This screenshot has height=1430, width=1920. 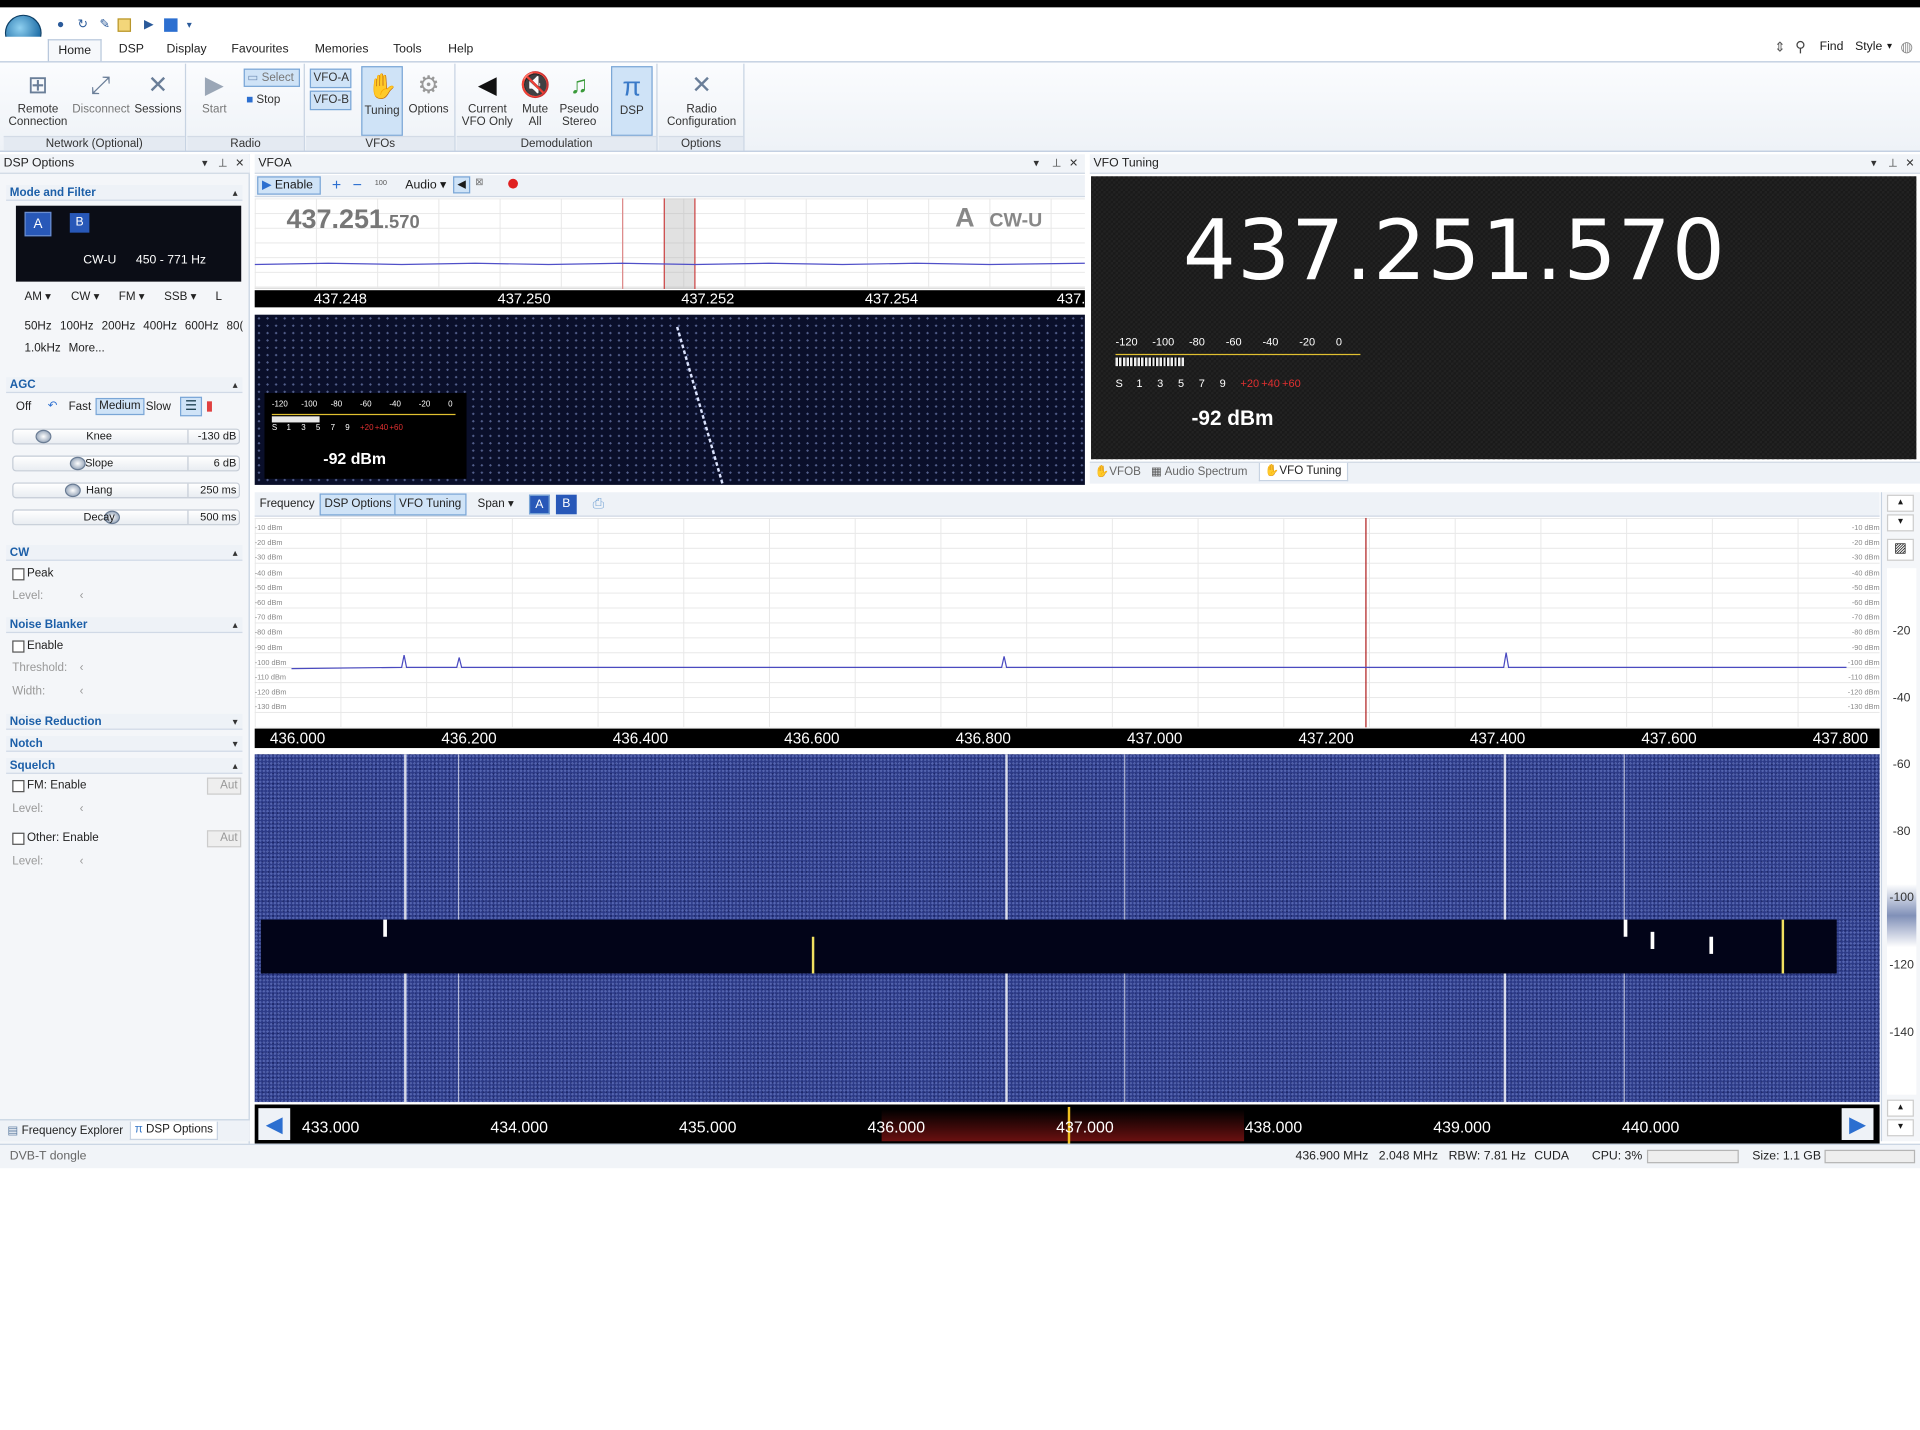 I want to click on splitter, so click(x=669, y=311).